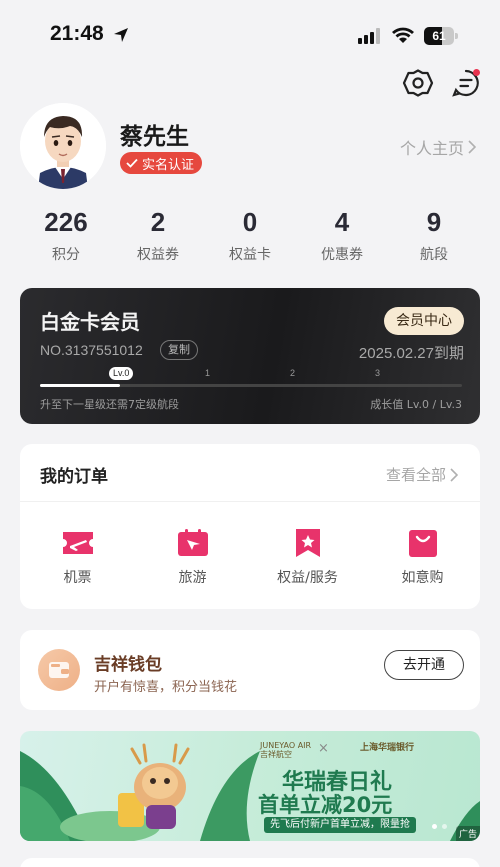  Describe the element at coordinates (154, 137) in the screenshot. I see `user-name: 蔡先生` at that location.